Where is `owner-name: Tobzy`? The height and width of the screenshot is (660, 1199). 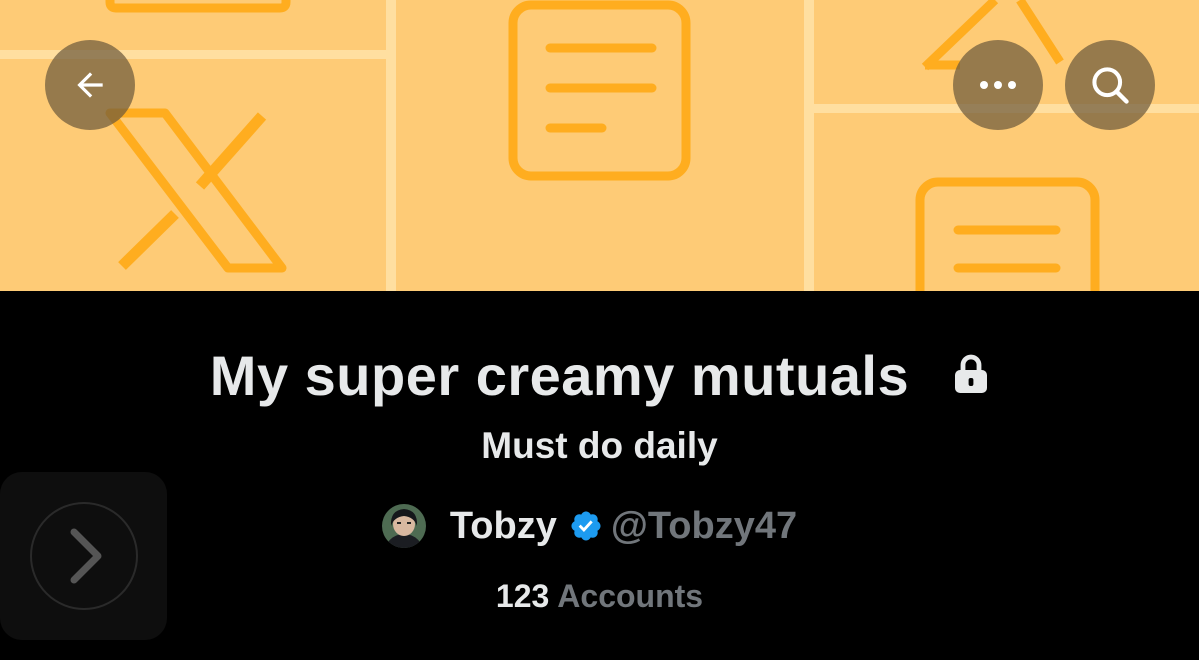 owner-name: Tobzy is located at coordinates (503, 526).